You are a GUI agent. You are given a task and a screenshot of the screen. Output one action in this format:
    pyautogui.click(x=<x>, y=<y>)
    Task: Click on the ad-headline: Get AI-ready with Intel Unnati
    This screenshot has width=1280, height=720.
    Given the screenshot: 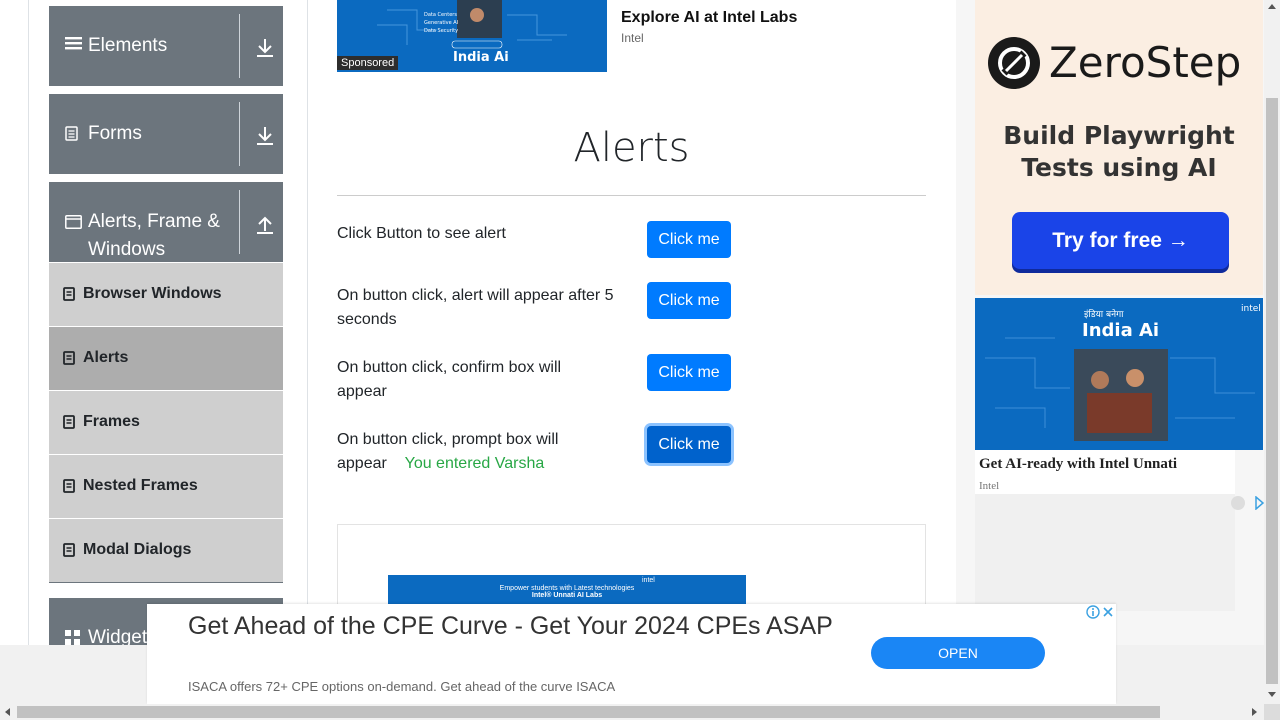 What is the action you would take?
    pyautogui.click(x=1078, y=464)
    